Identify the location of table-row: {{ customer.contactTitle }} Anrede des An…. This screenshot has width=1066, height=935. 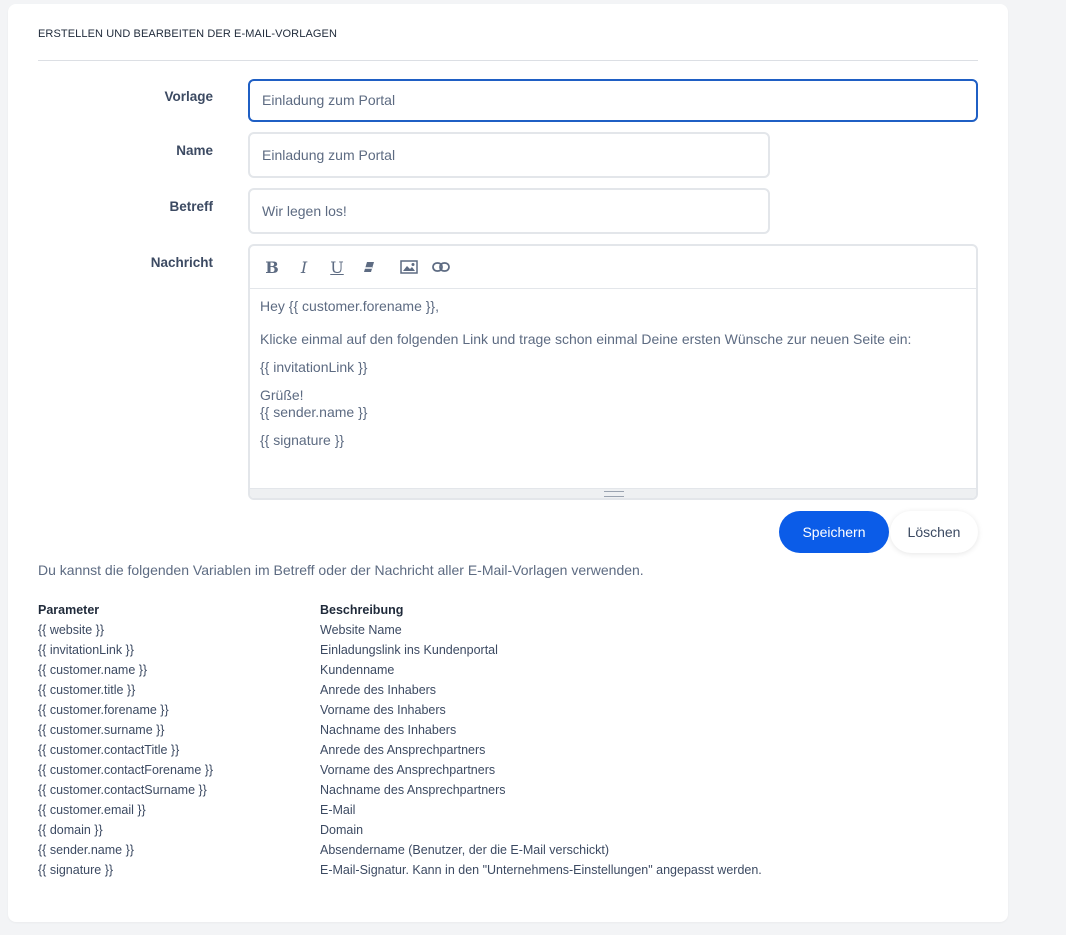
(499, 750).